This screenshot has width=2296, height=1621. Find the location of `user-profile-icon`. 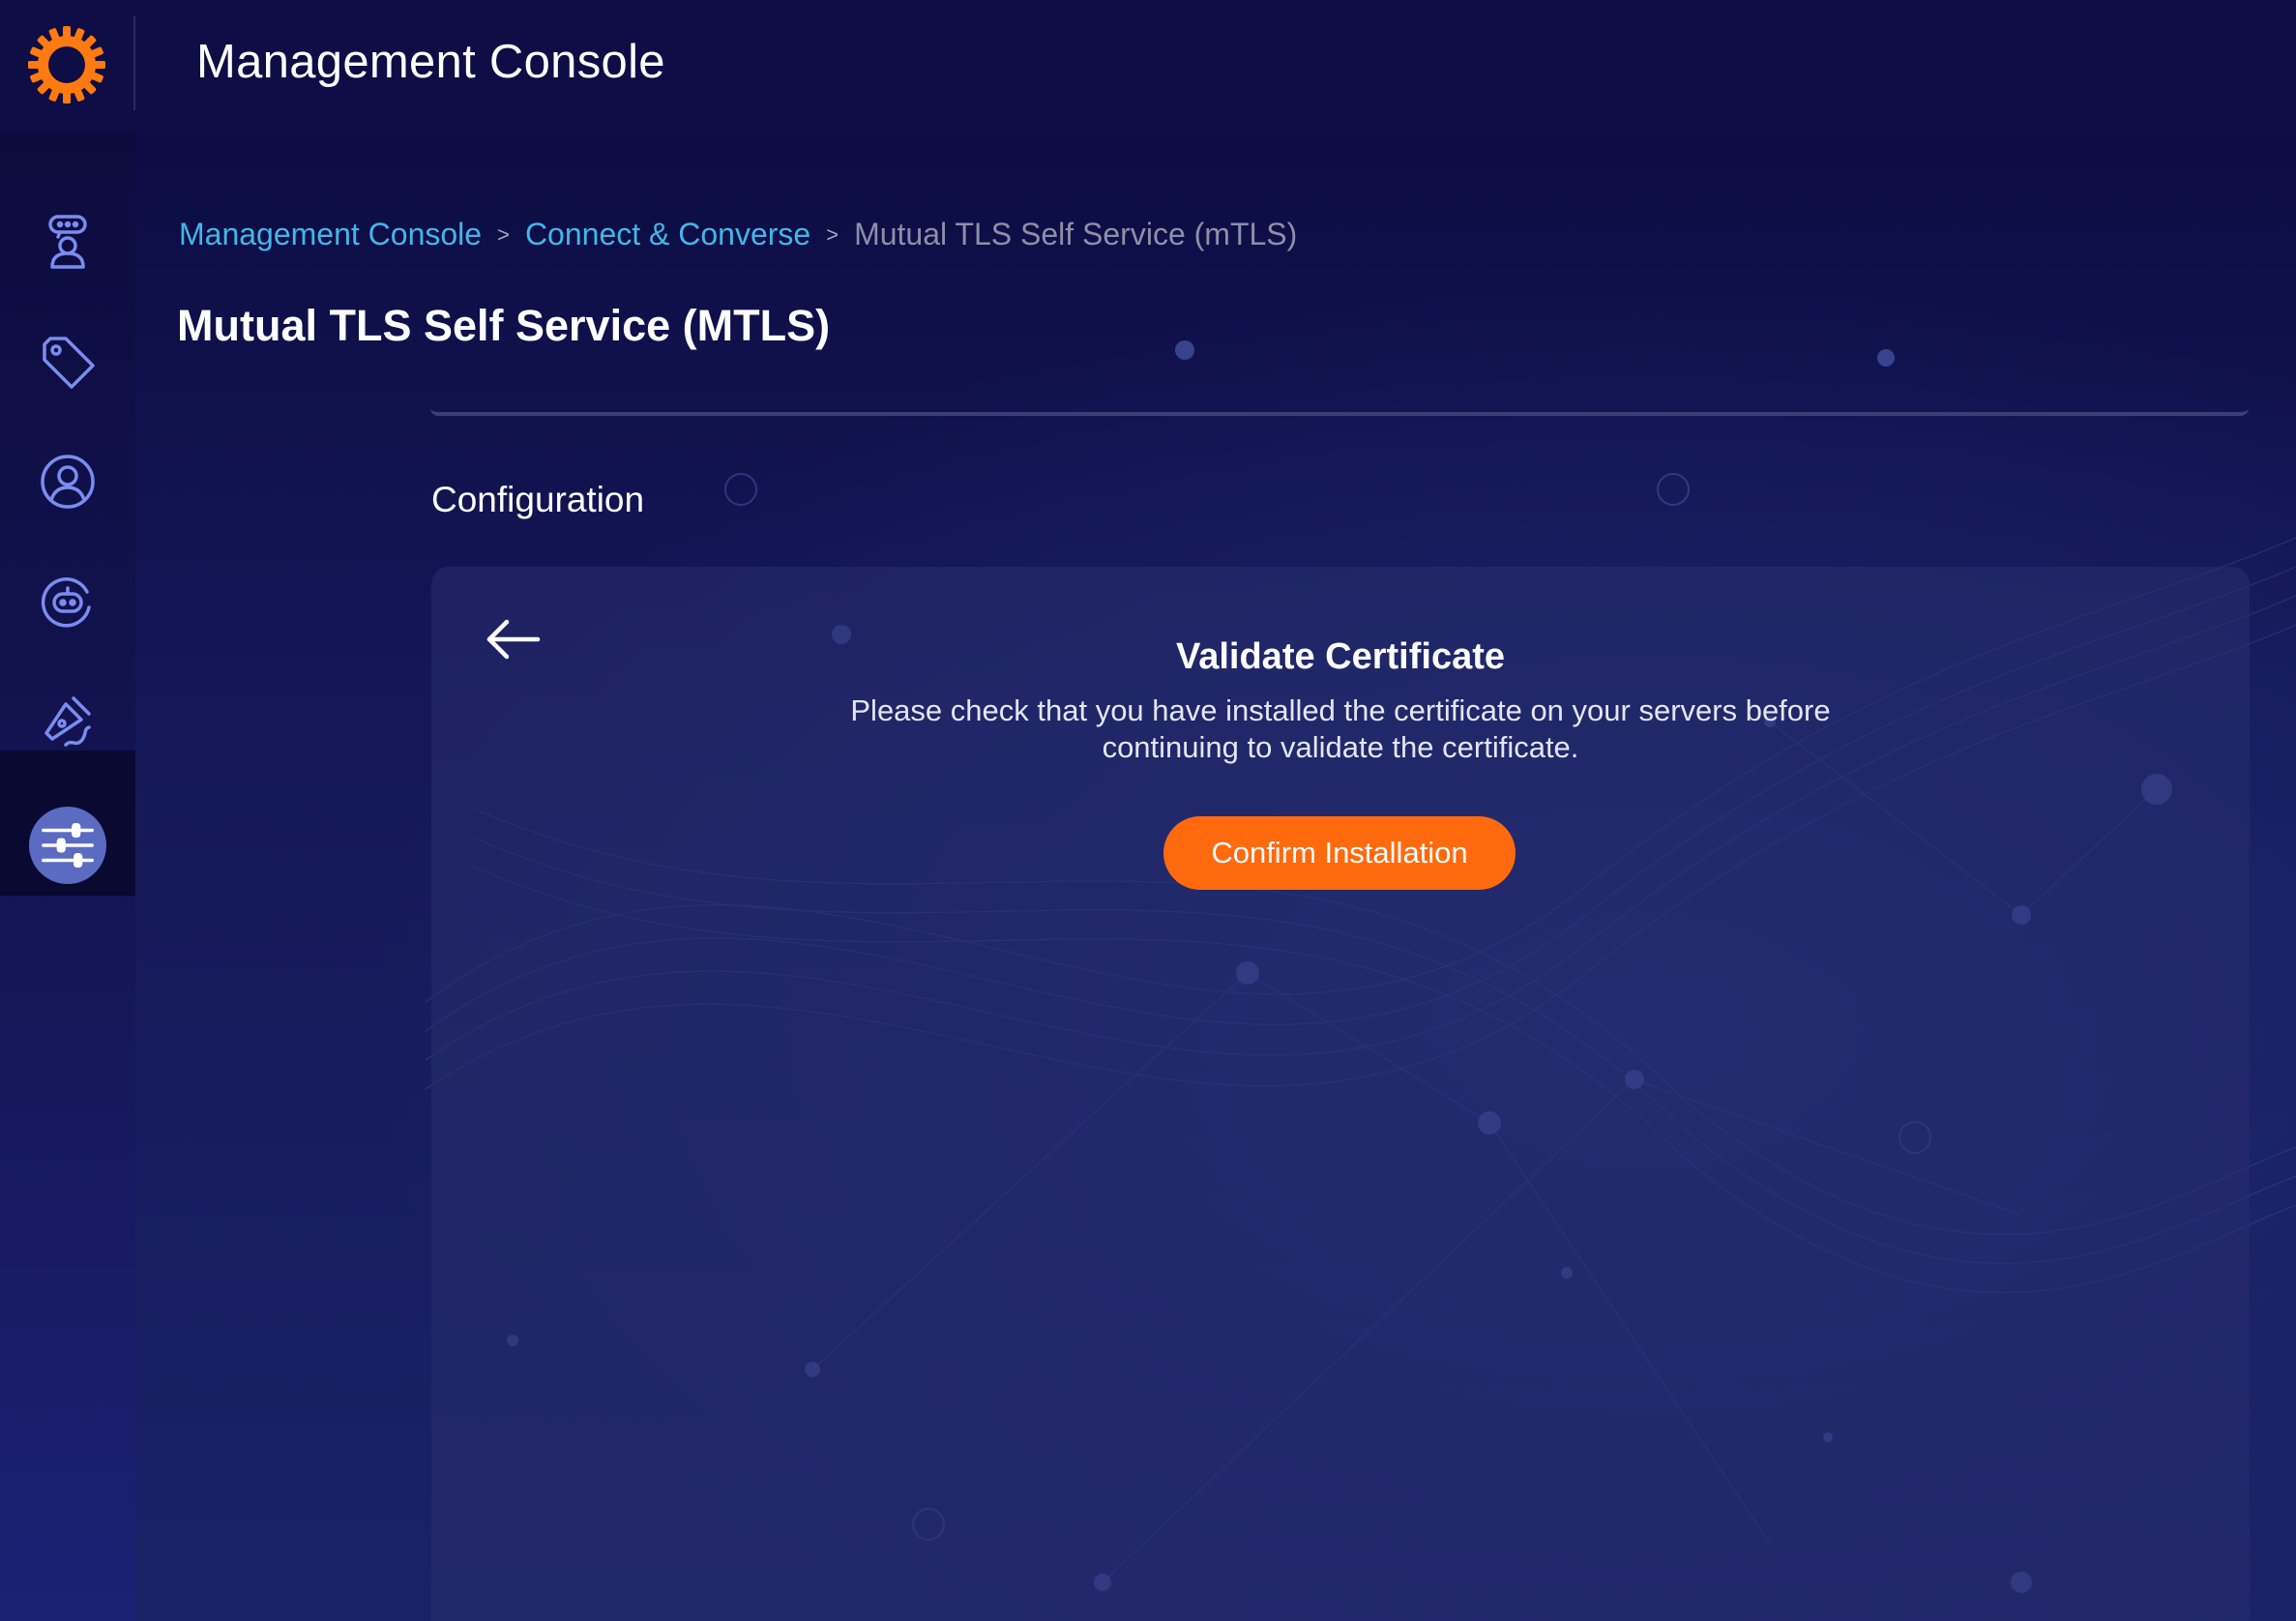

user-profile-icon is located at coordinates (68, 482).